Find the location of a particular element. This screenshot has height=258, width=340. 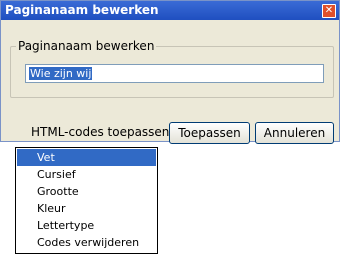

apply-button: Toepassen is located at coordinates (209, 133).